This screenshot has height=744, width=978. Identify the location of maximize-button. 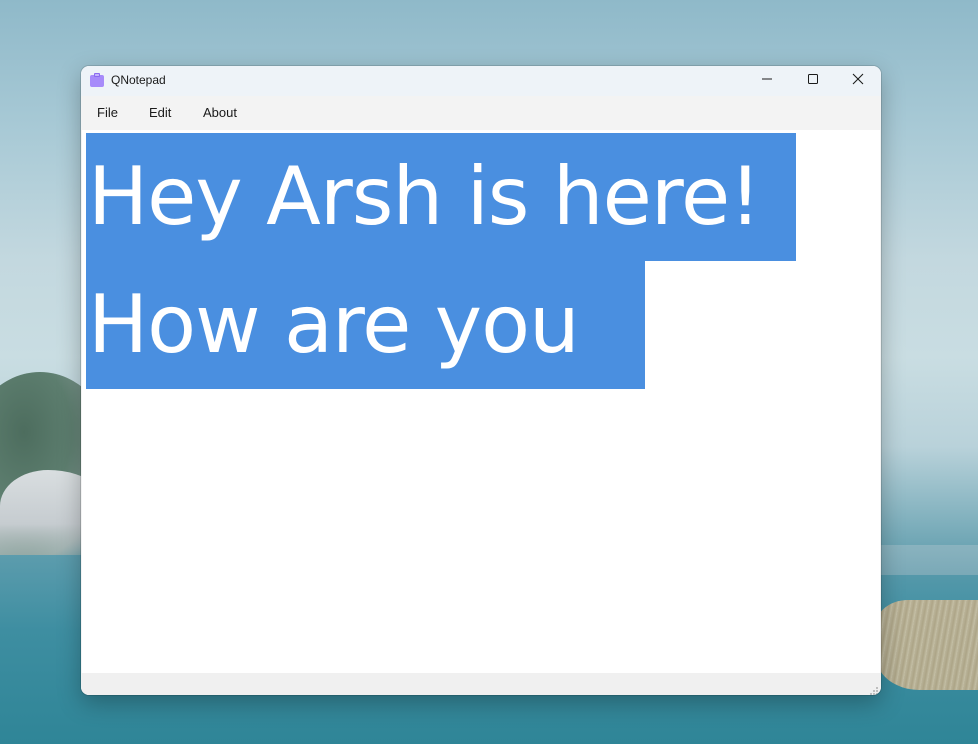
(813, 81).